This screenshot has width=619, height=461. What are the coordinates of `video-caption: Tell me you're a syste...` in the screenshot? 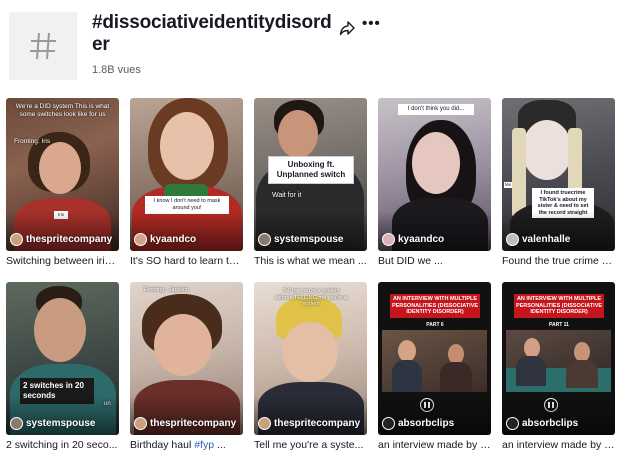 It's located at (310, 445).